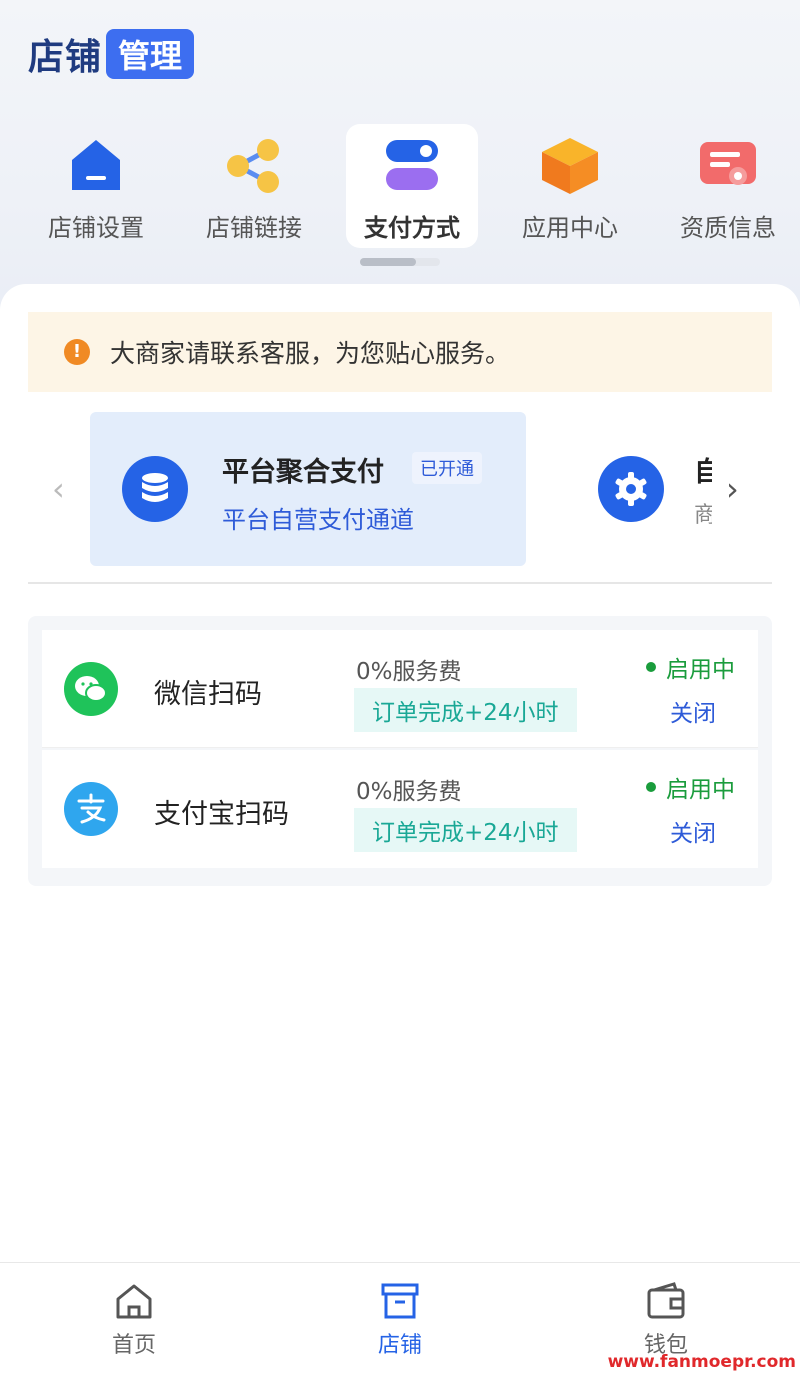  Describe the element at coordinates (134, 1301) in the screenshot. I see `home-icon` at that location.